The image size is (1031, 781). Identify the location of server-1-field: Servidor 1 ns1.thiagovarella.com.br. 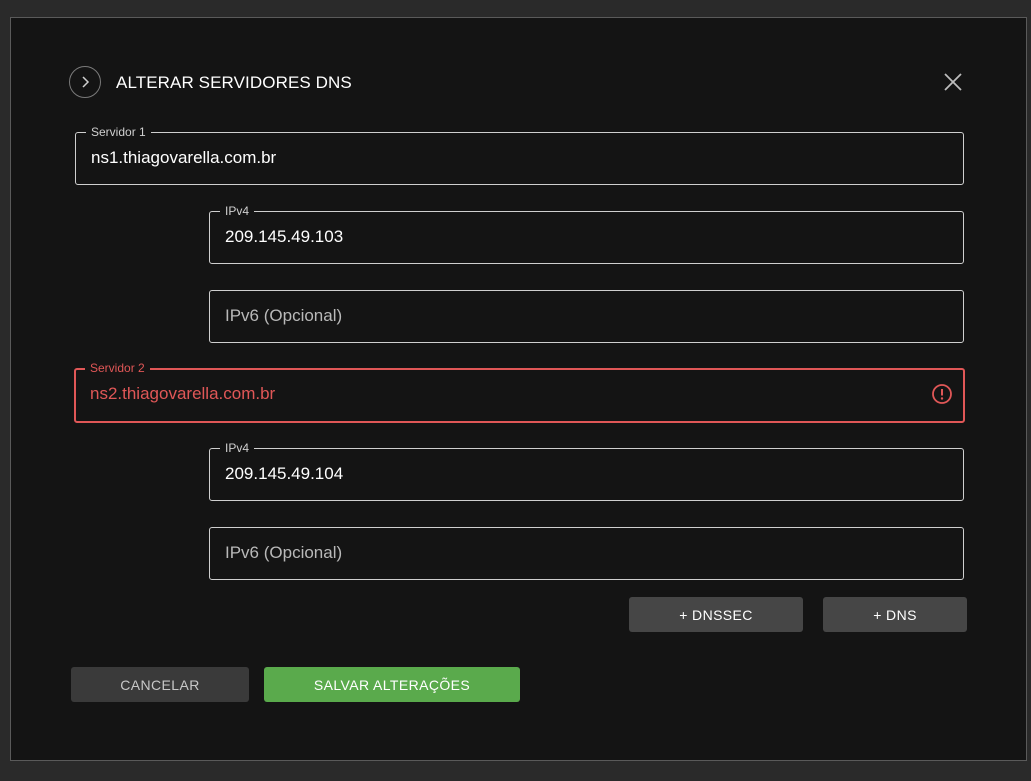
(519, 155).